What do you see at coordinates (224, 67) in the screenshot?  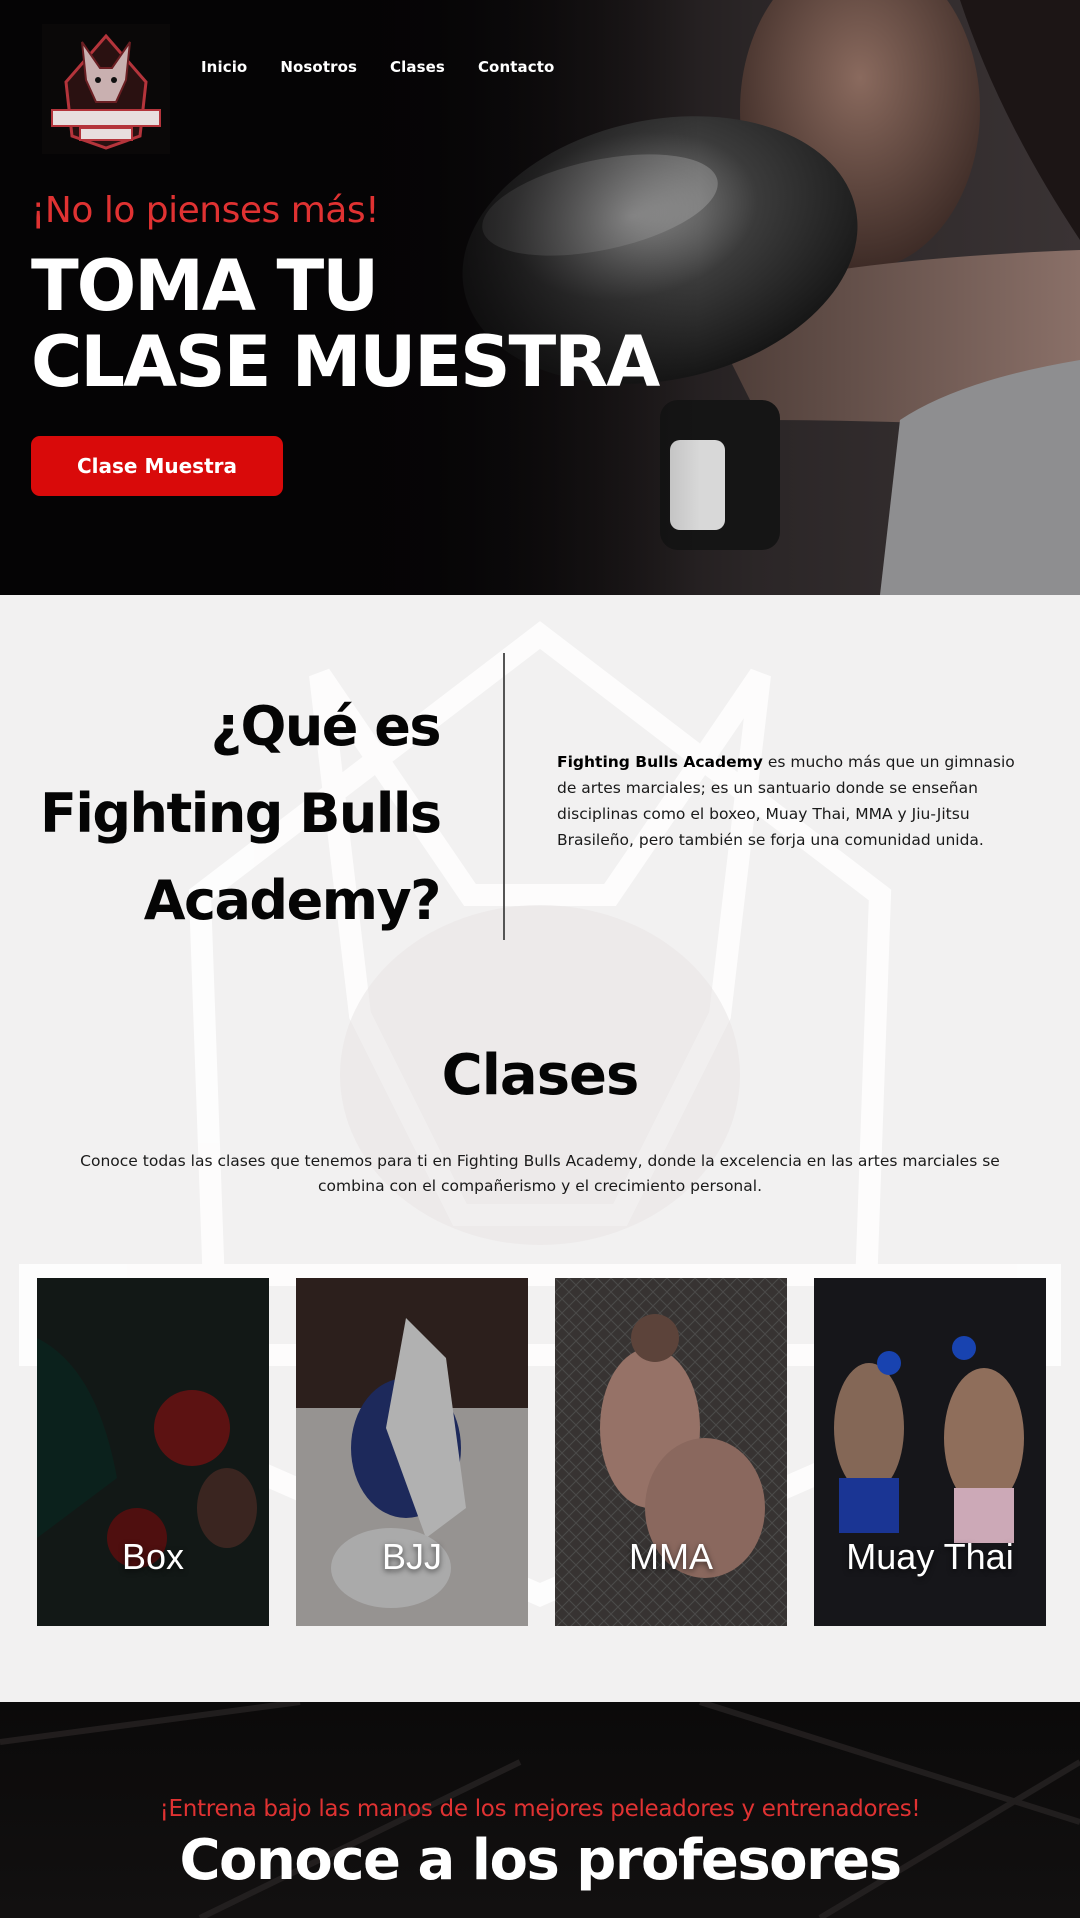 I see `nav-item-inicio: Inicio` at bounding box center [224, 67].